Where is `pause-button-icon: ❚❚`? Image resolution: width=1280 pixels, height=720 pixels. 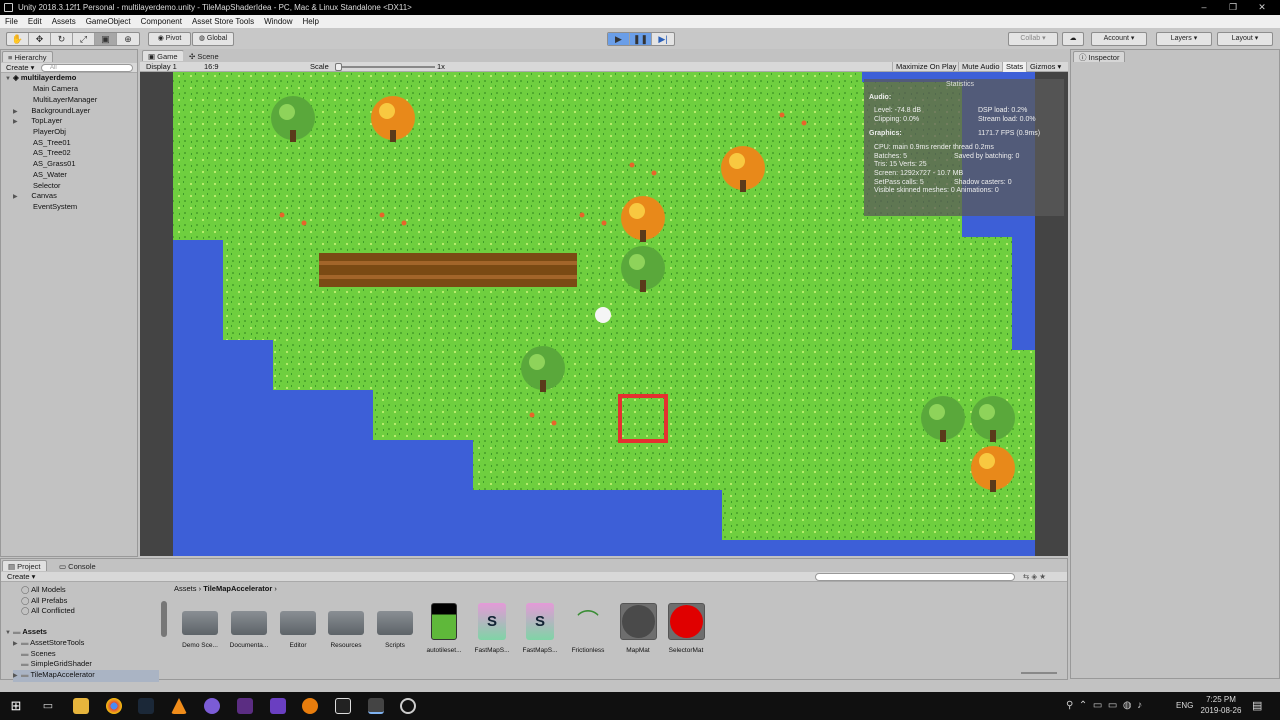 pause-button-icon: ❚❚ is located at coordinates (641, 39).